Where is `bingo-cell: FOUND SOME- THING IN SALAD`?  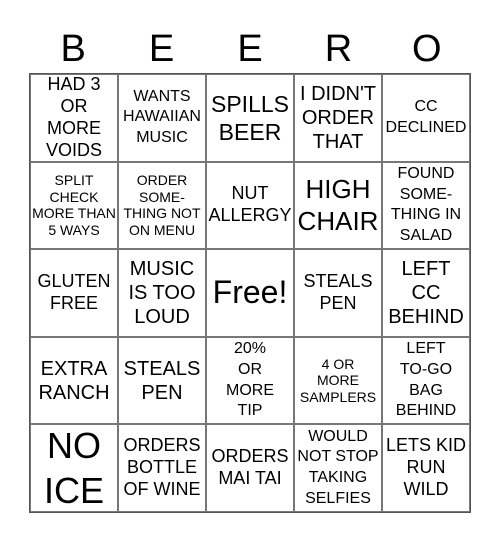
bingo-cell: FOUND SOME- THING IN SALAD is located at coordinates (426, 205).